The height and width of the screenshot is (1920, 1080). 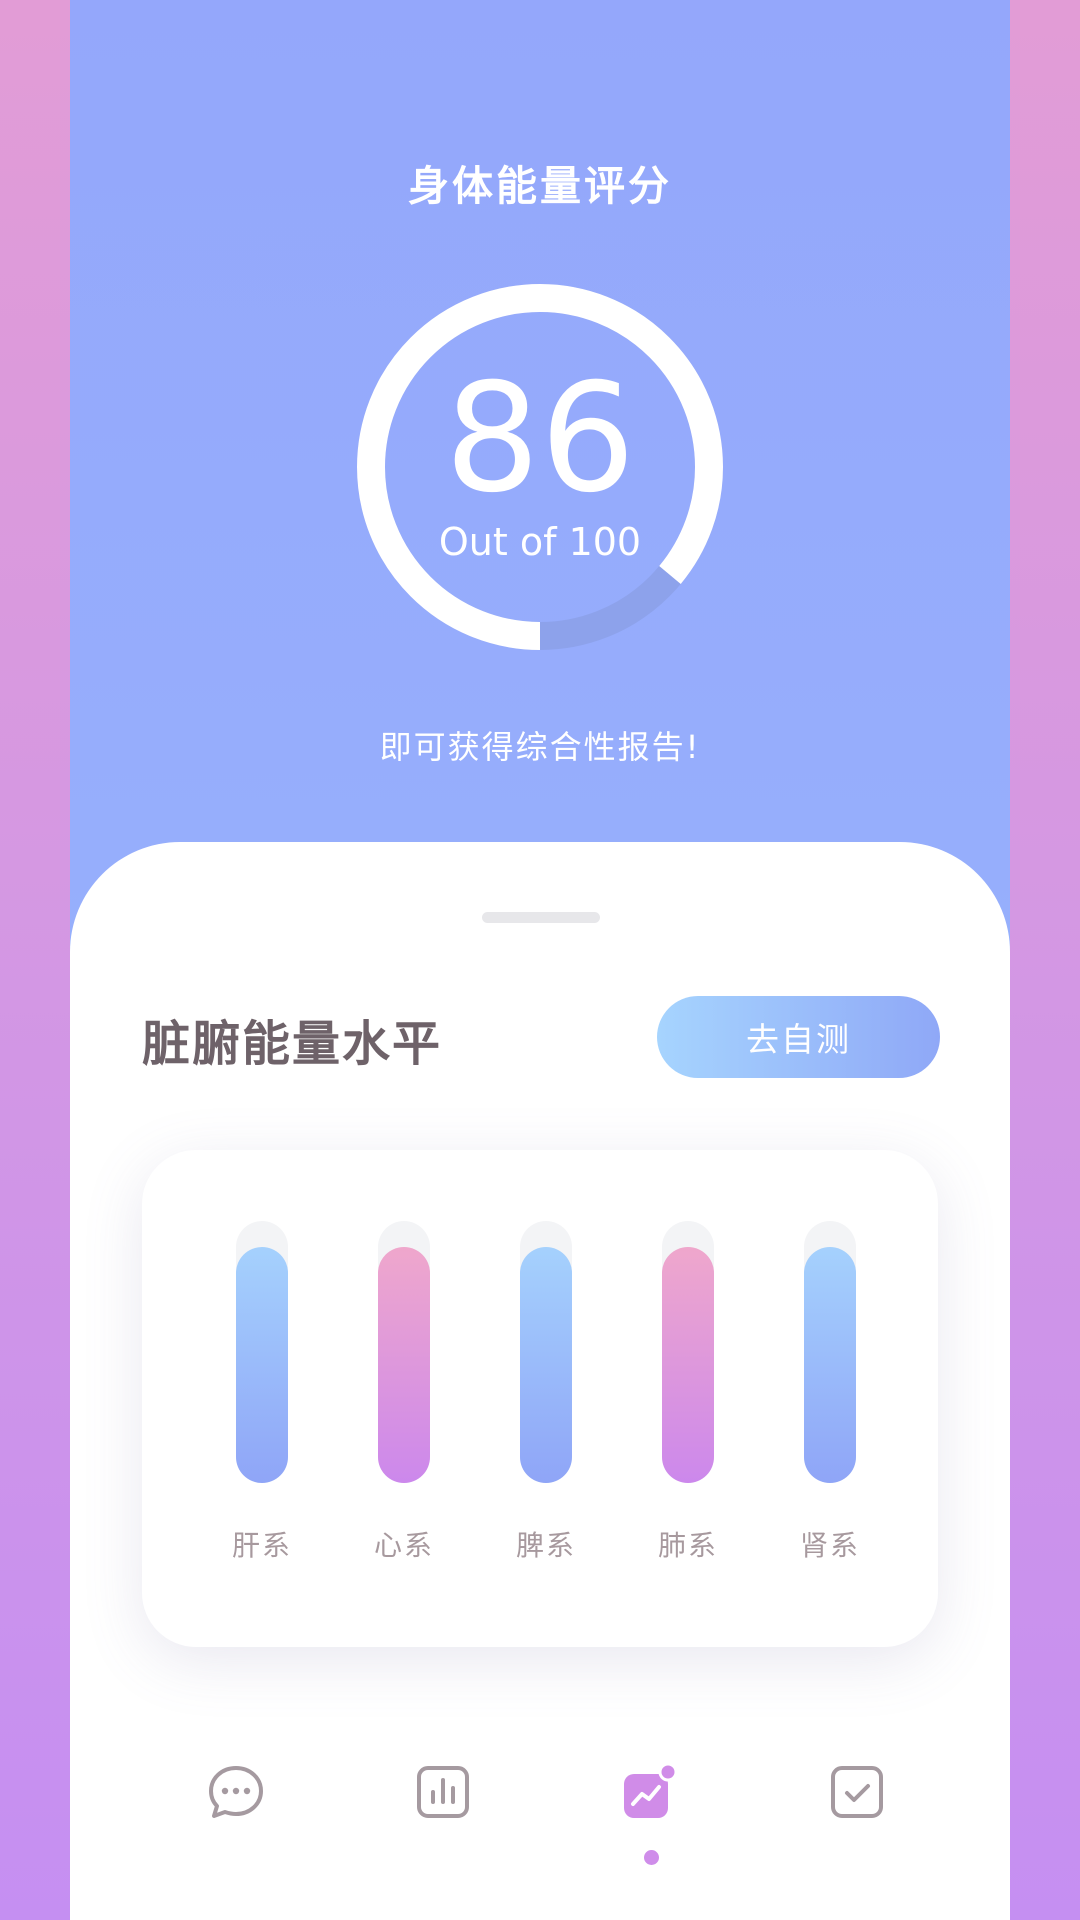 What do you see at coordinates (829, 1545) in the screenshot?
I see `organ-label: 肾系` at bounding box center [829, 1545].